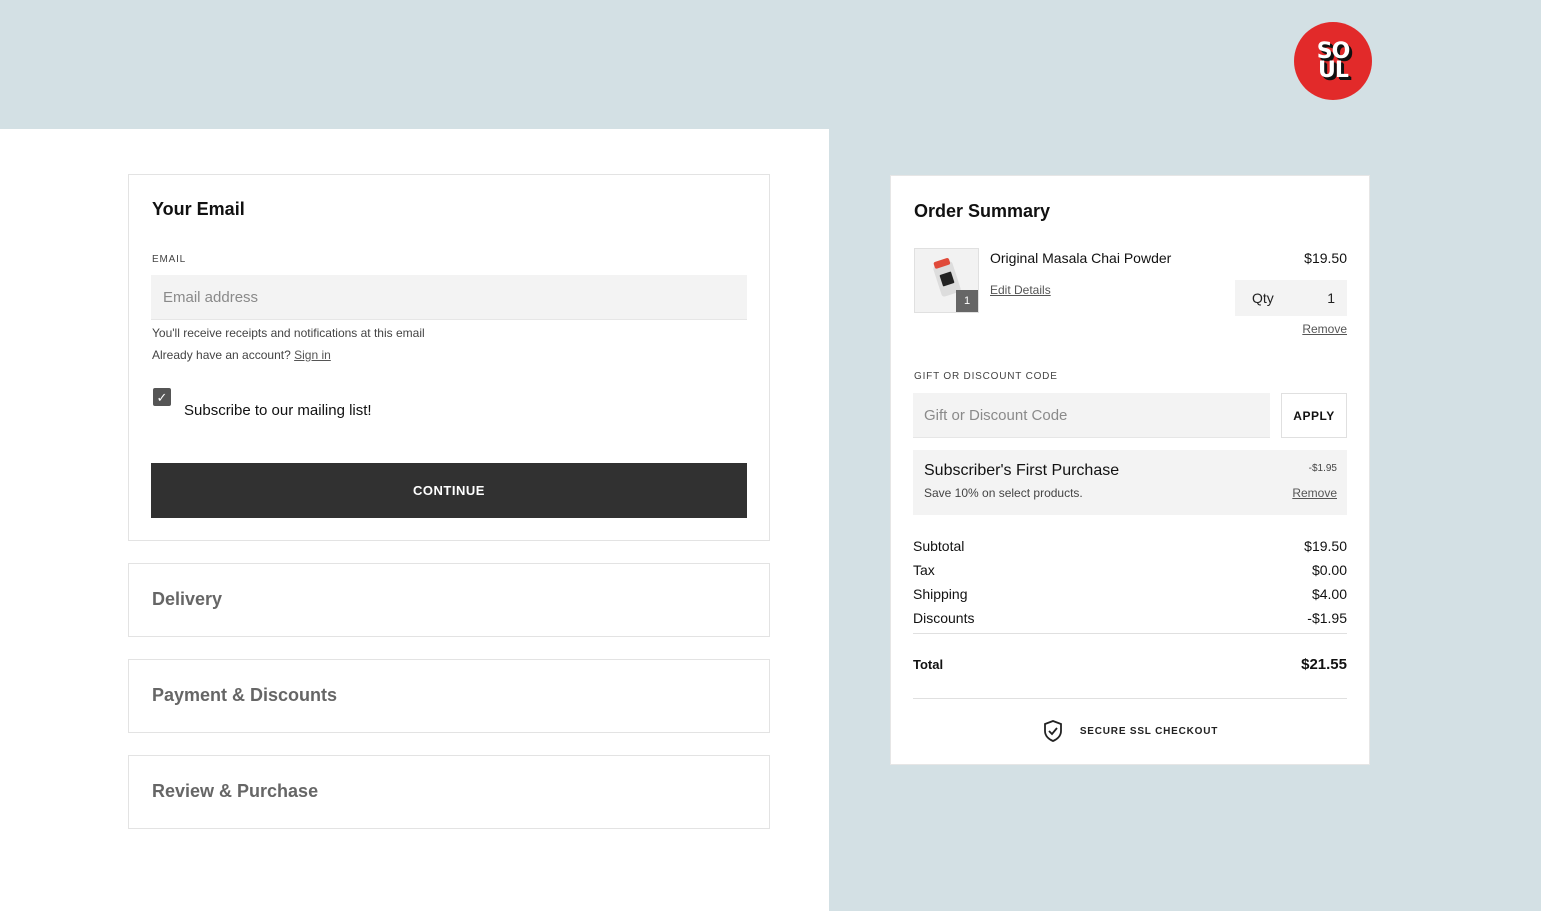 The height and width of the screenshot is (911, 1541). What do you see at coordinates (946, 280) in the screenshot?
I see `product-thumbnail: 1` at bounding box center [946, 280].